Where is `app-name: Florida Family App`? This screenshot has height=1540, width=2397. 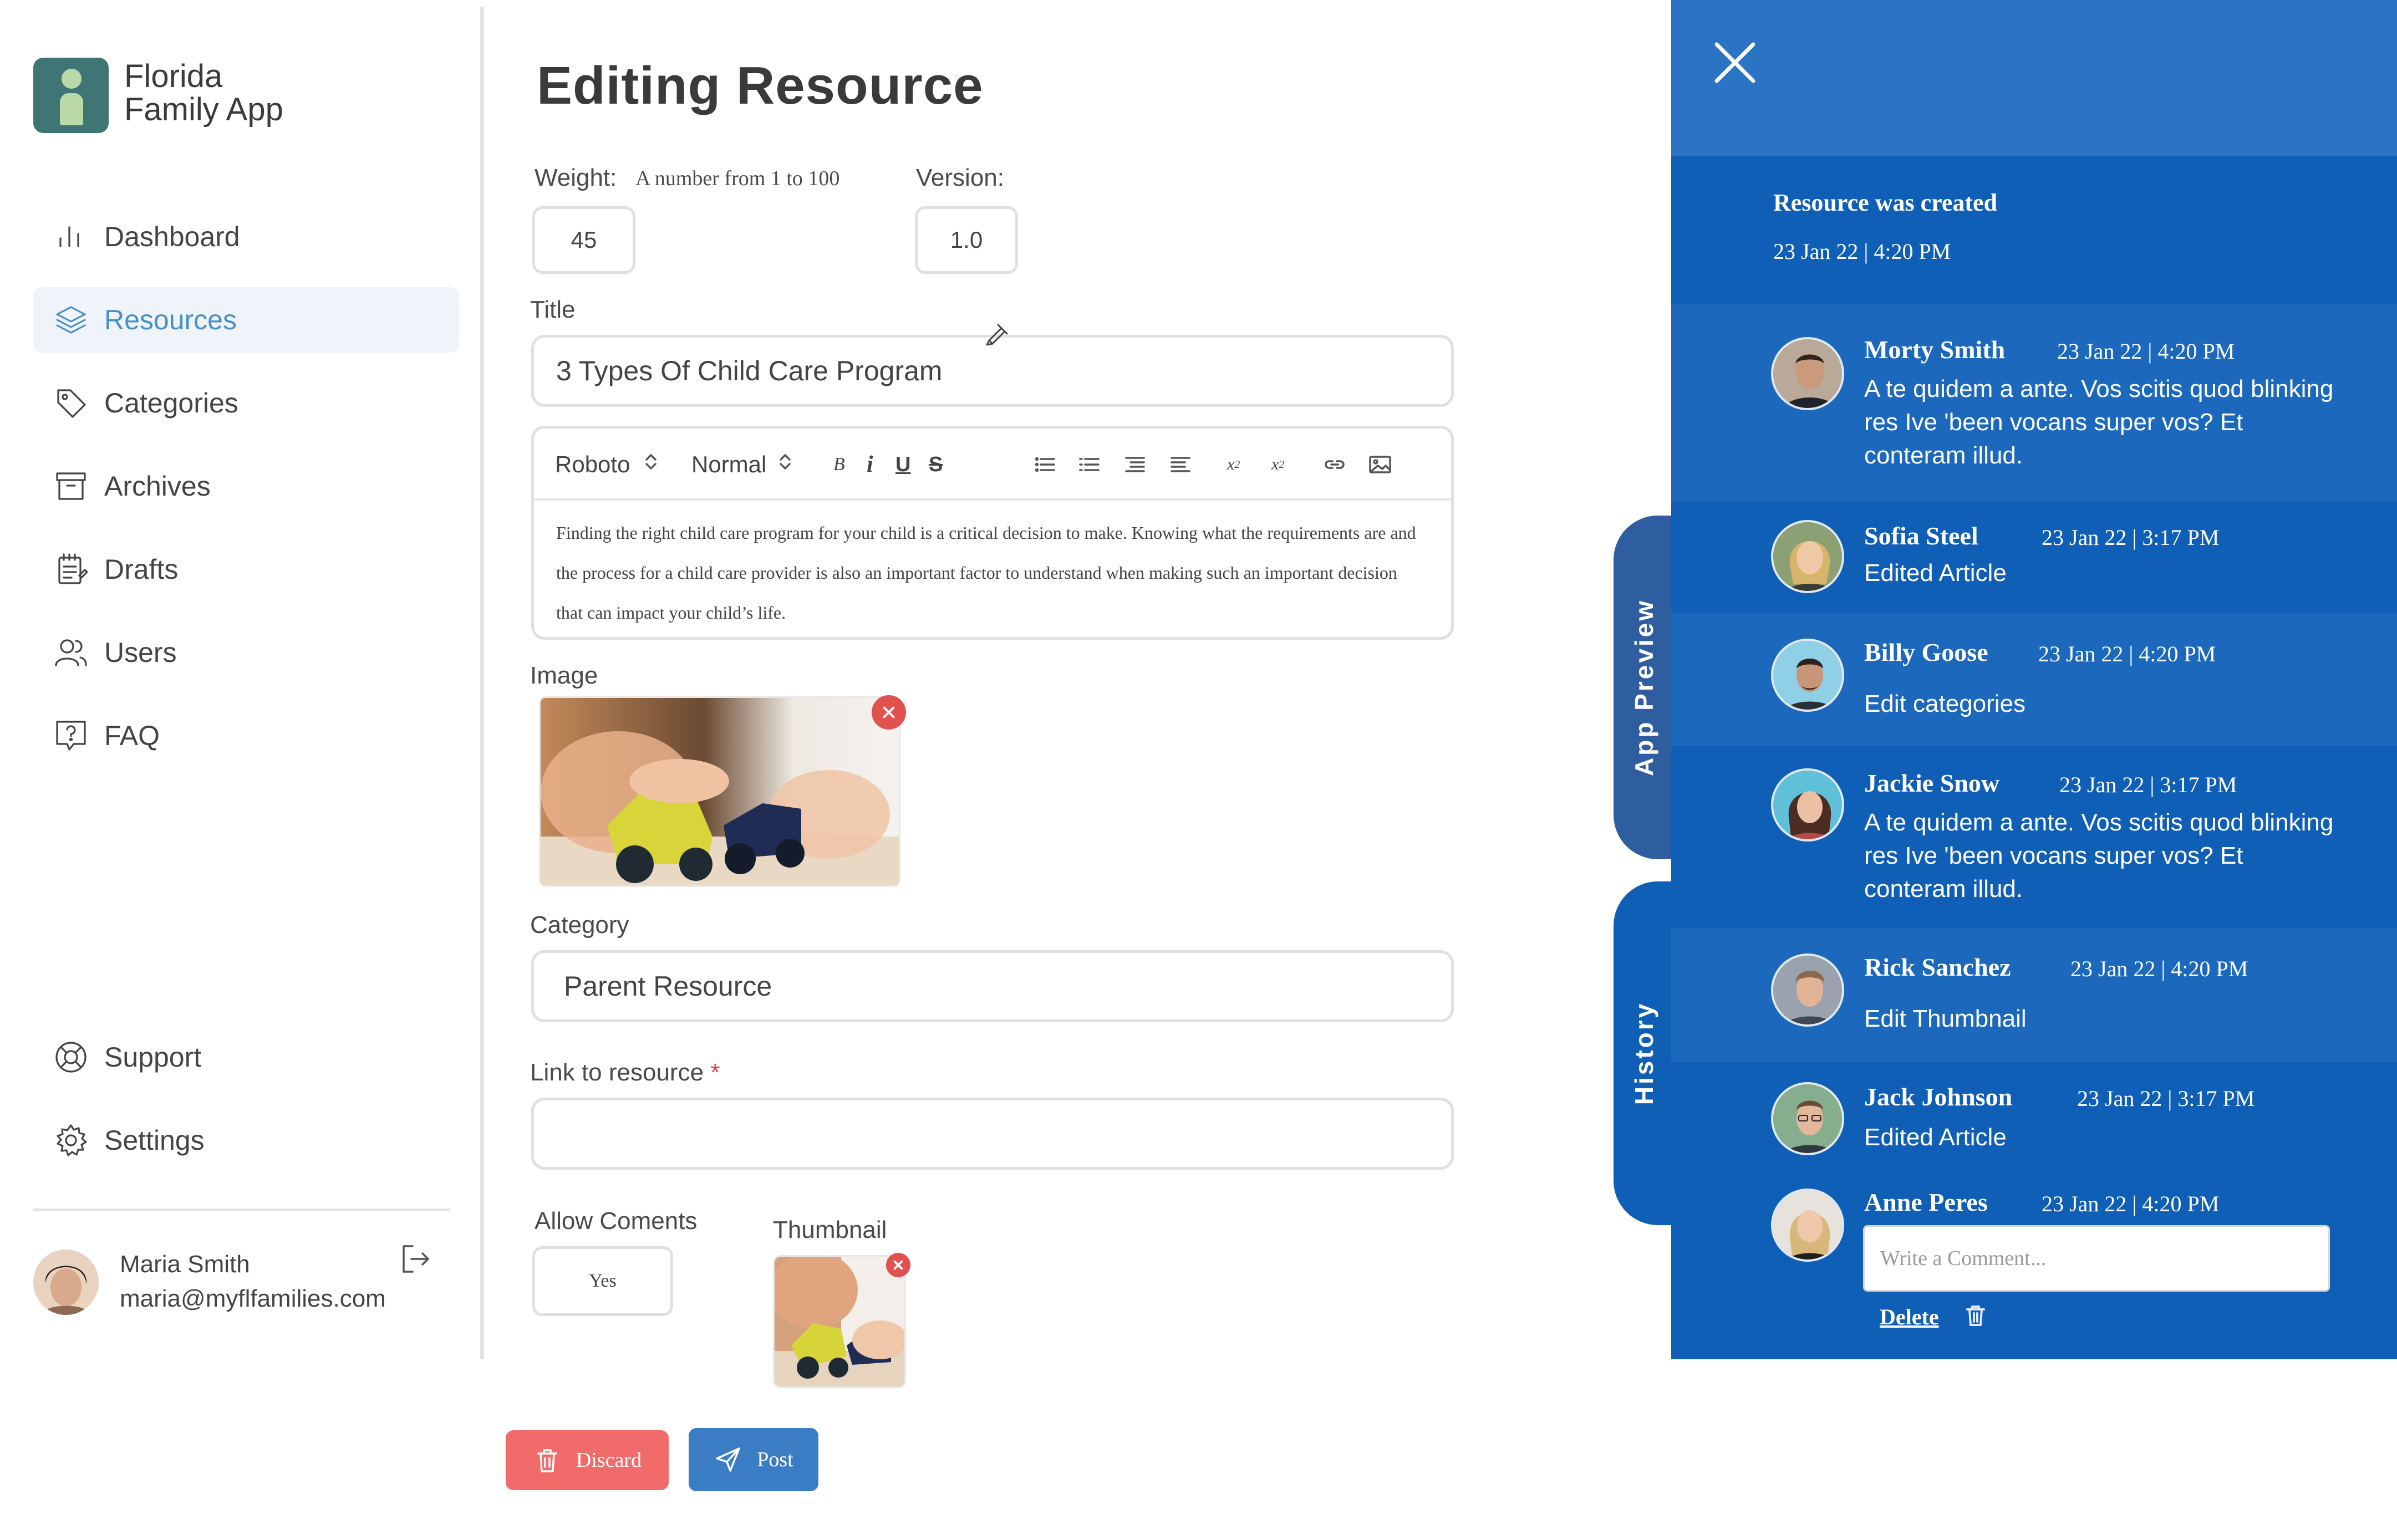 app-name: Florida Family App is located at coordinates (203, 93).